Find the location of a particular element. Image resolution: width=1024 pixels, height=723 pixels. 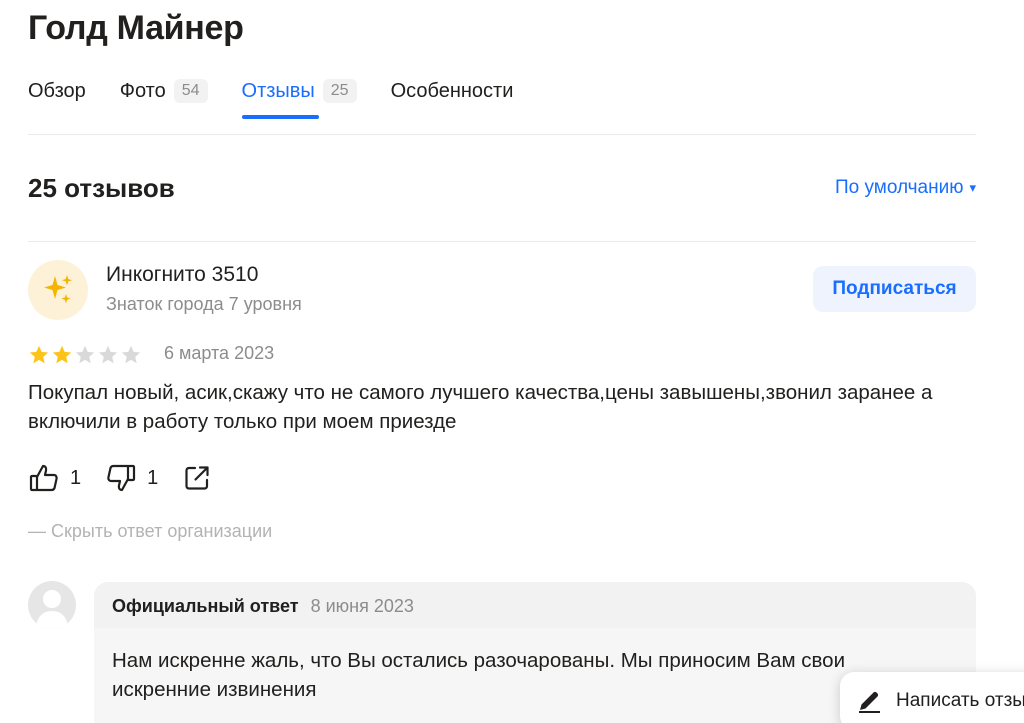

organization-avatar is located at coordinates (52, 605).